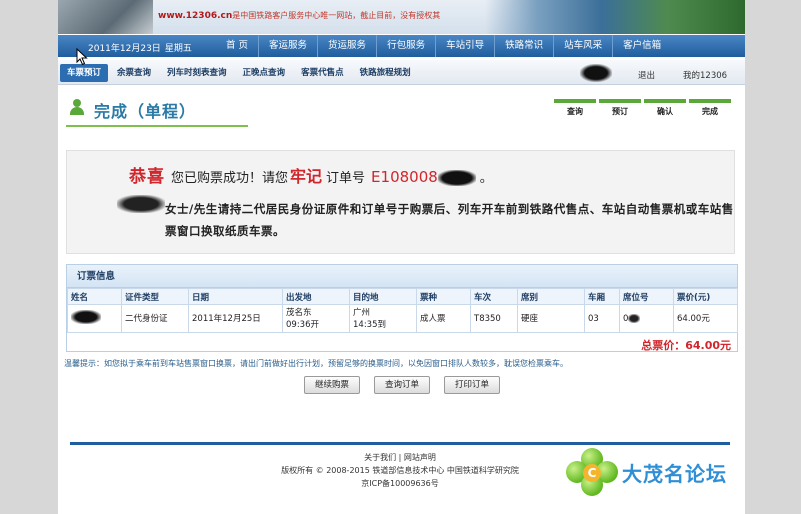 This screenshot has width=801, height=514. I want to click on cell-seat-class: 硬座, so click(551, 318).